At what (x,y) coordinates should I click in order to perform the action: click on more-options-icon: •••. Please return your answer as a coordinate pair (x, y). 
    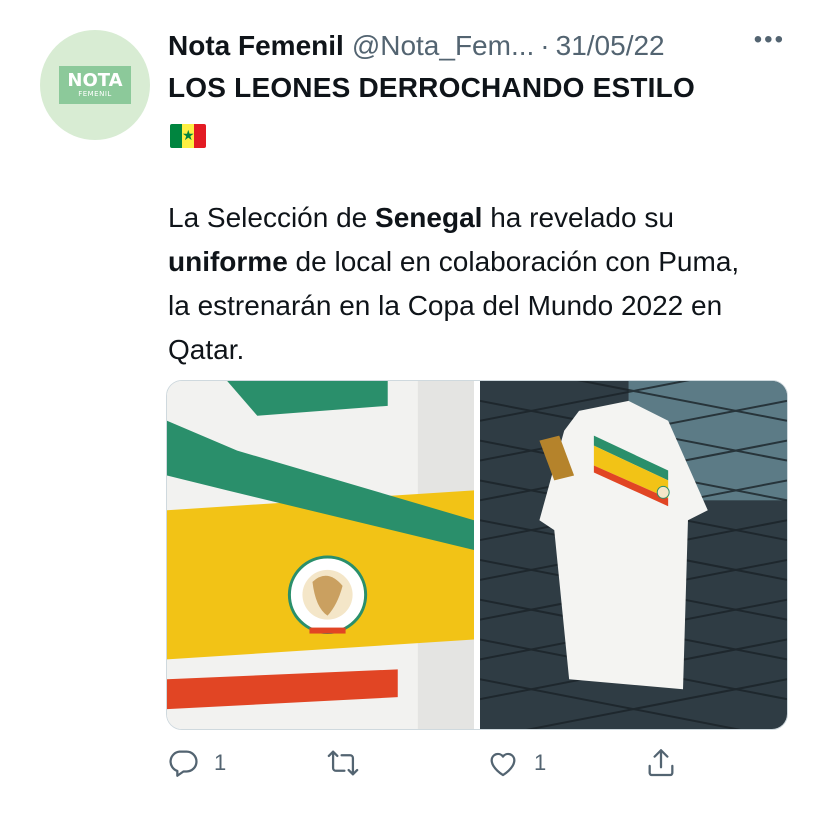
    Looking at the image, I should click on (769, 40).